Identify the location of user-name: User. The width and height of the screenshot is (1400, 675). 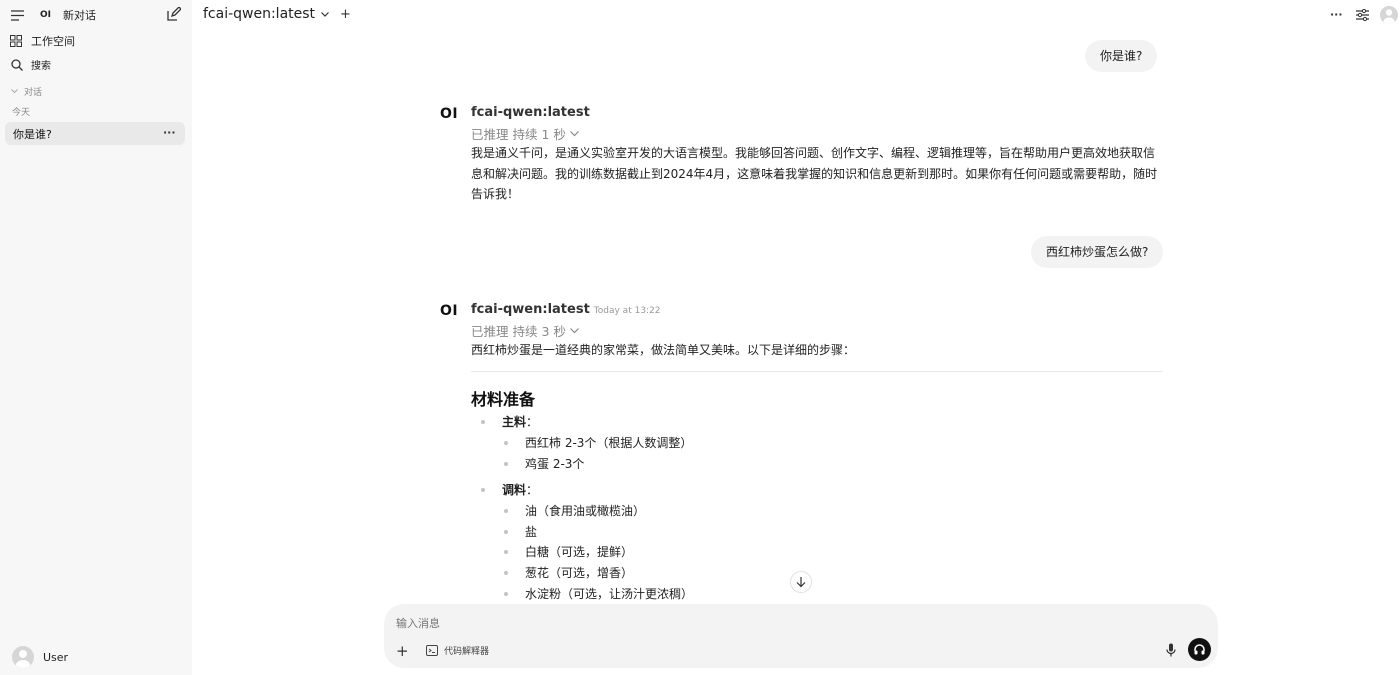
(56, 657).